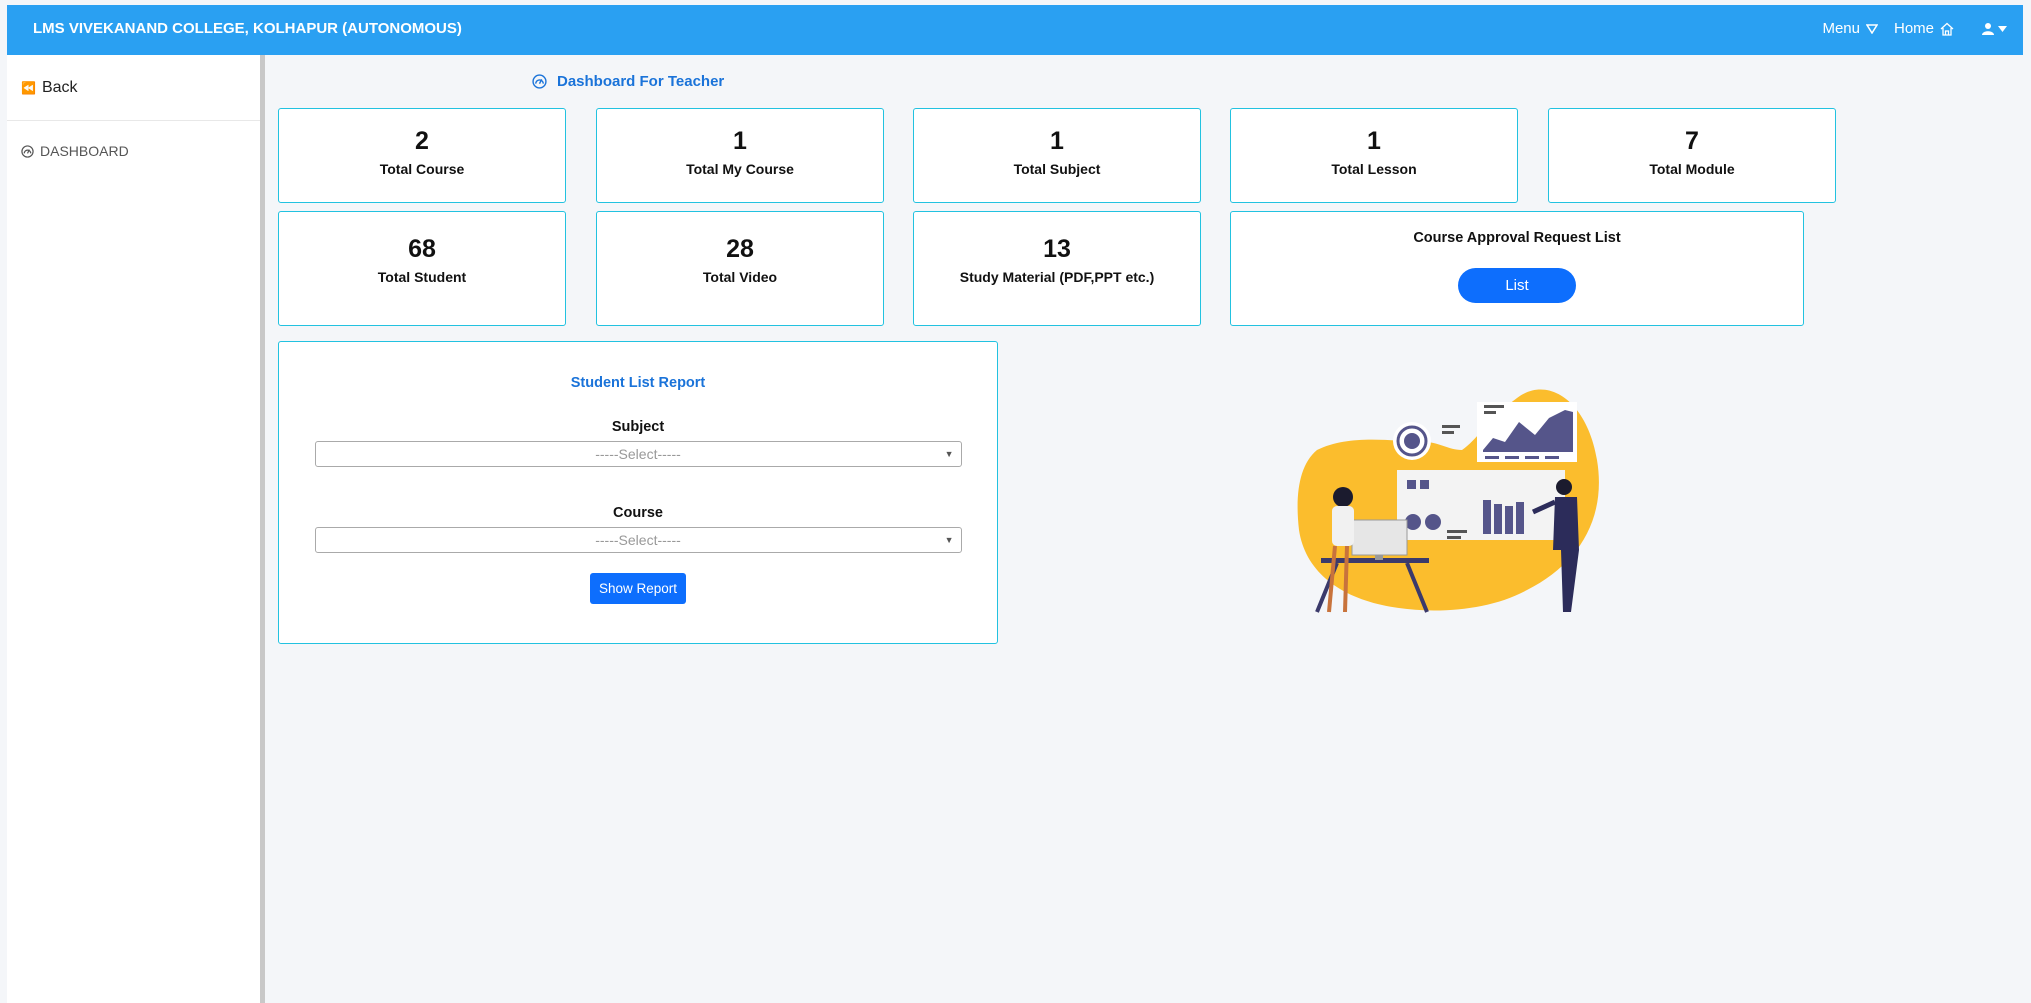  I want to click on course-select-value: -----Select-----, so click(638, 540).